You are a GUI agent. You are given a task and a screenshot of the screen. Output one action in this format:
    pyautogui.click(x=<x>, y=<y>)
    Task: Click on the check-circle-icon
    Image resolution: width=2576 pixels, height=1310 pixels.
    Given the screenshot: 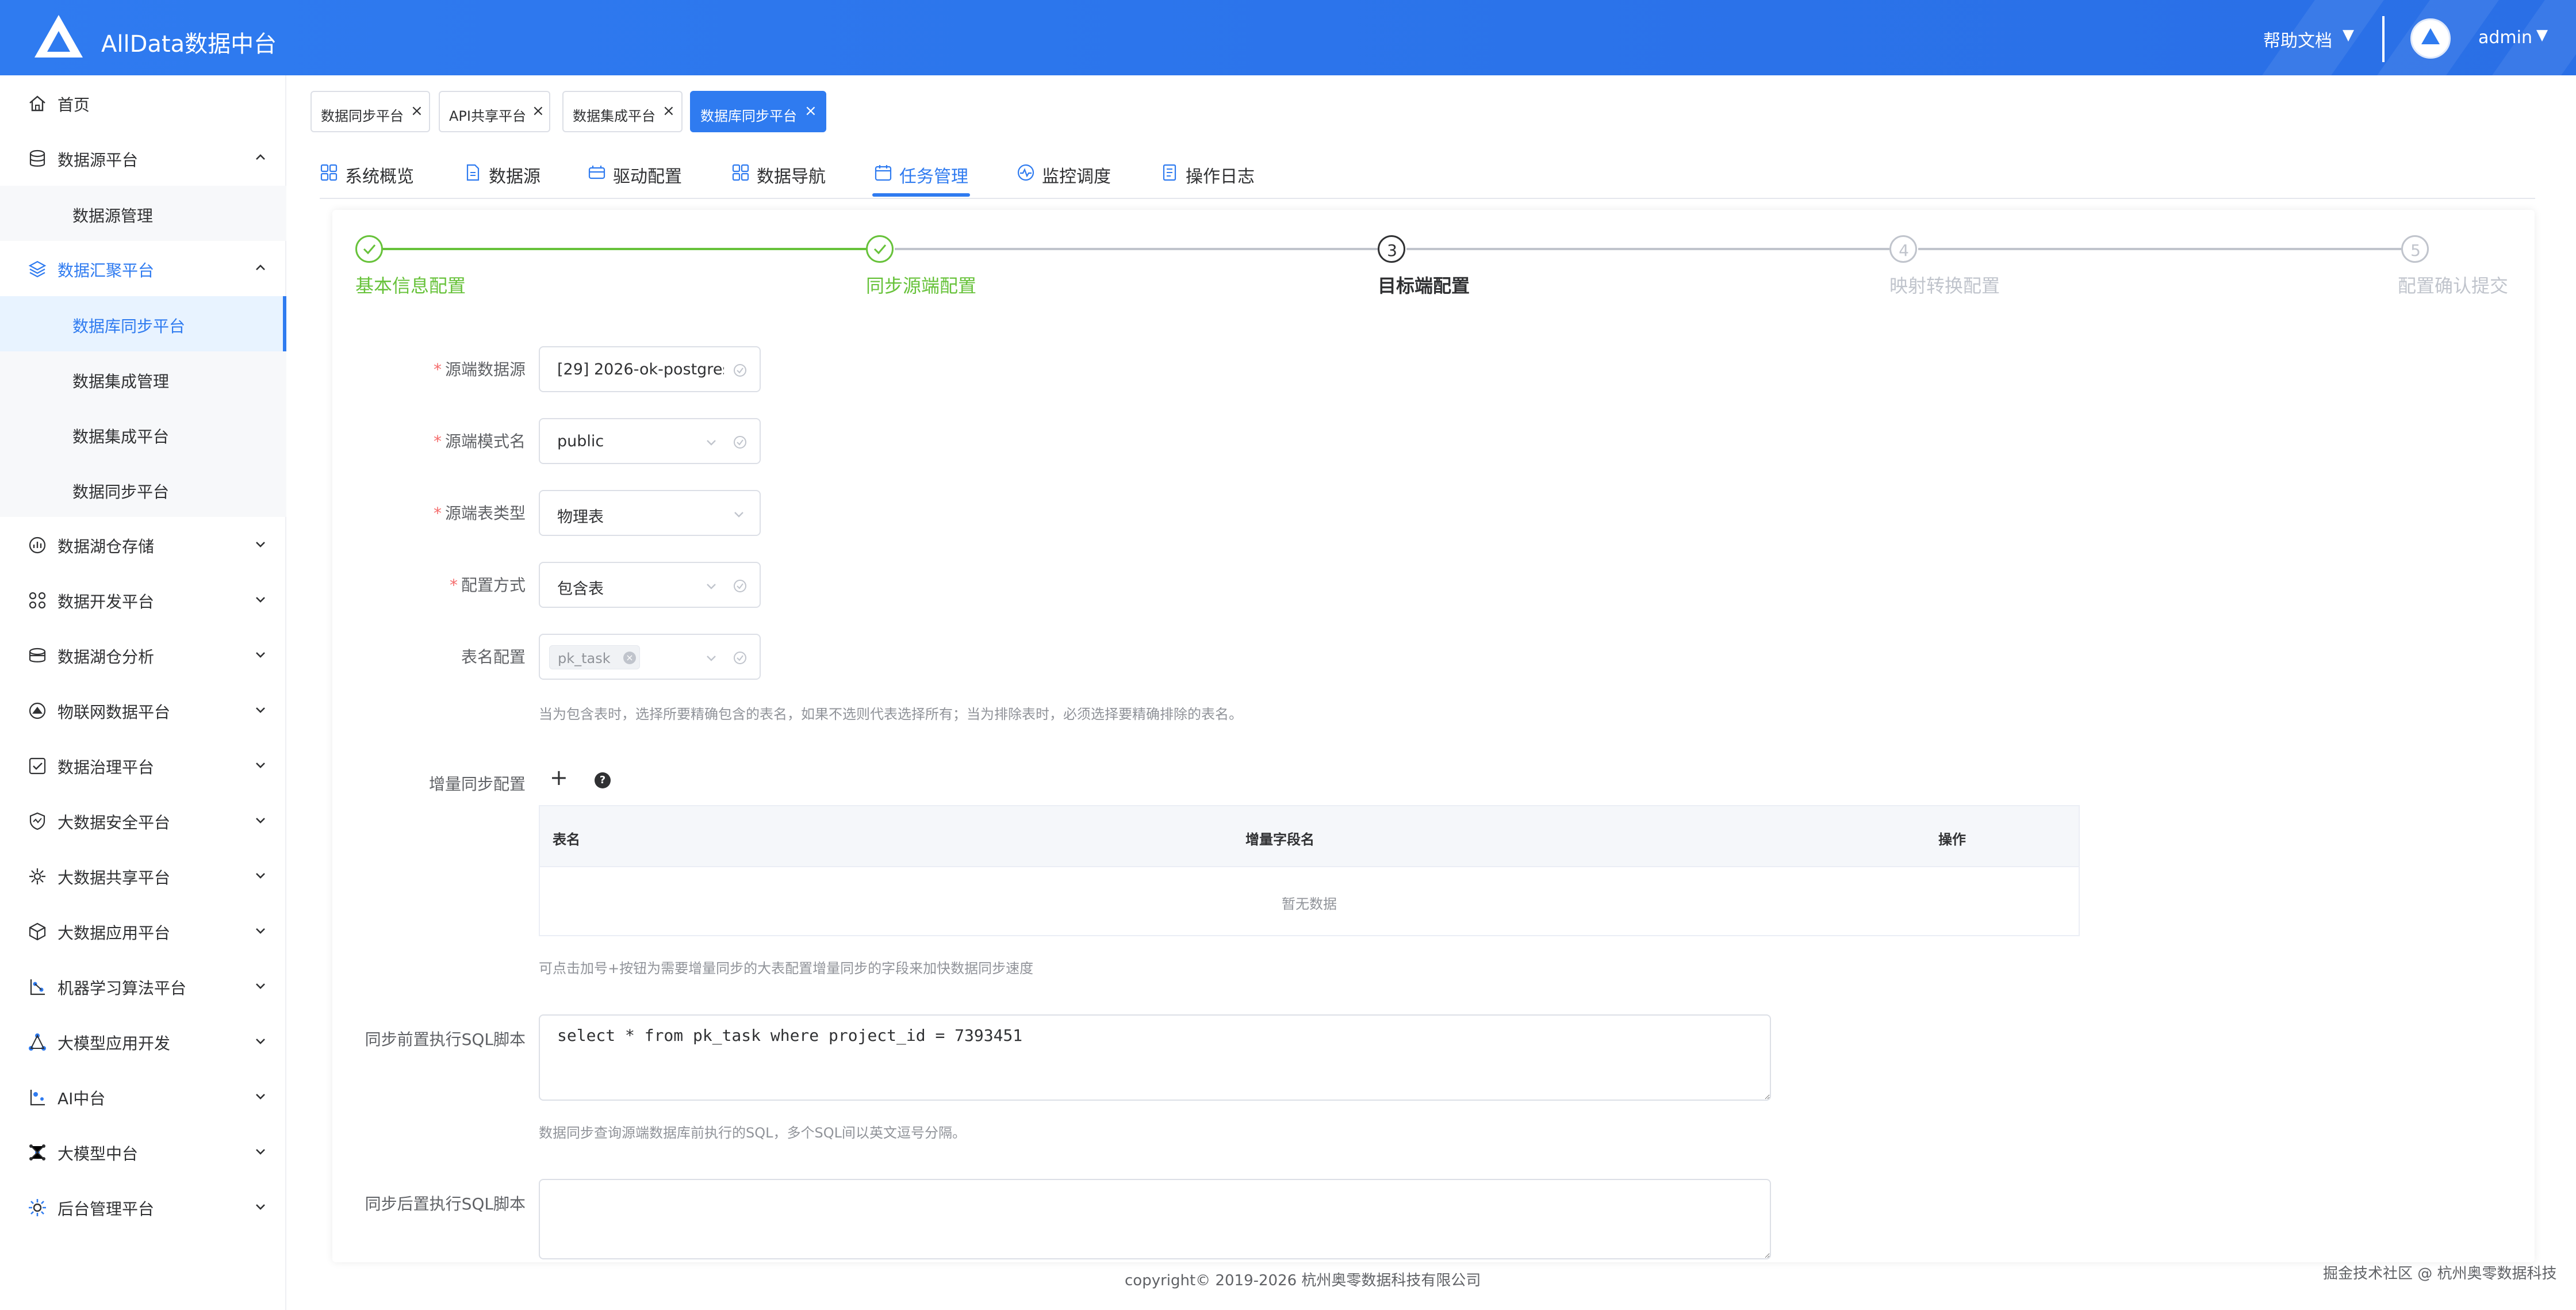 What is the action you would take?
    pyautogui.click(x=740, y=442)
    